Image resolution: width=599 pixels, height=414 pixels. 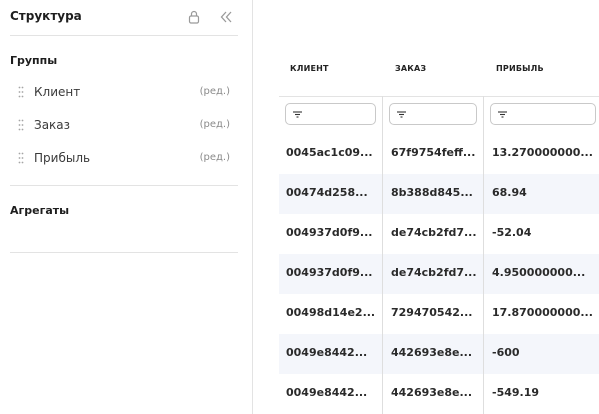 What do you see at coordinates (506, 352) in the screenshot?
I see `cell-profit: -600` at bounding box center [506, 352].